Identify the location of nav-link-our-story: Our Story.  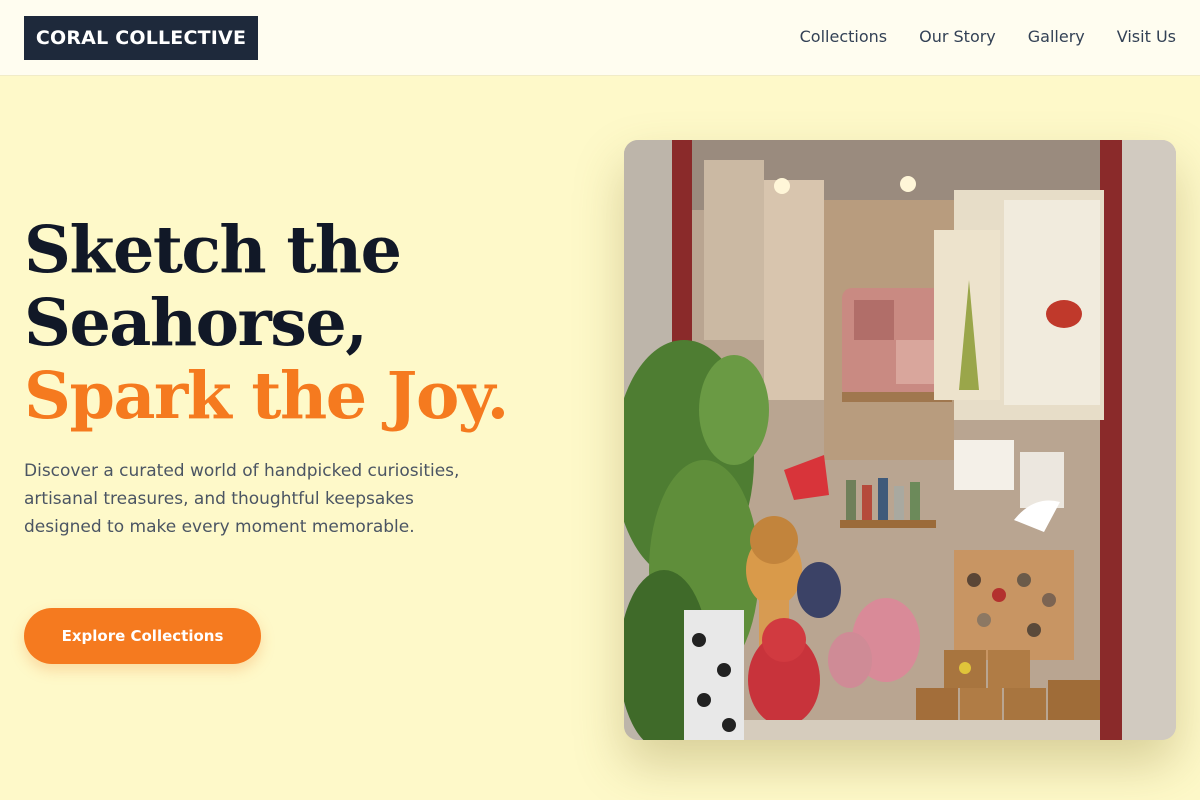
(957, 37).